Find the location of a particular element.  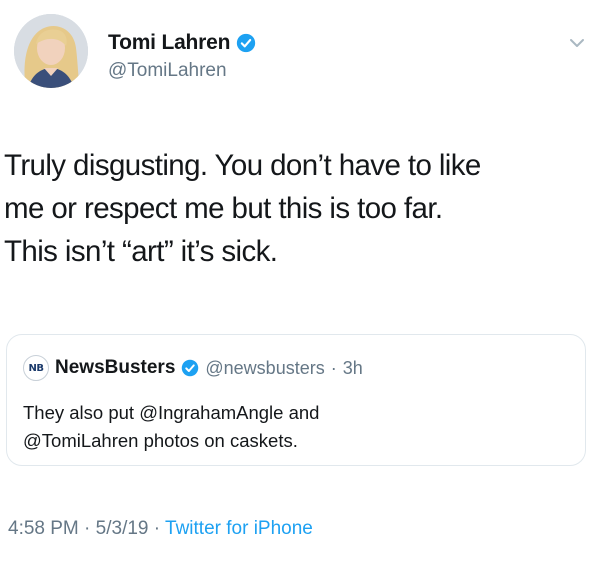

display-name-row: Tomi Lahren is located at coordinates (182, 43).